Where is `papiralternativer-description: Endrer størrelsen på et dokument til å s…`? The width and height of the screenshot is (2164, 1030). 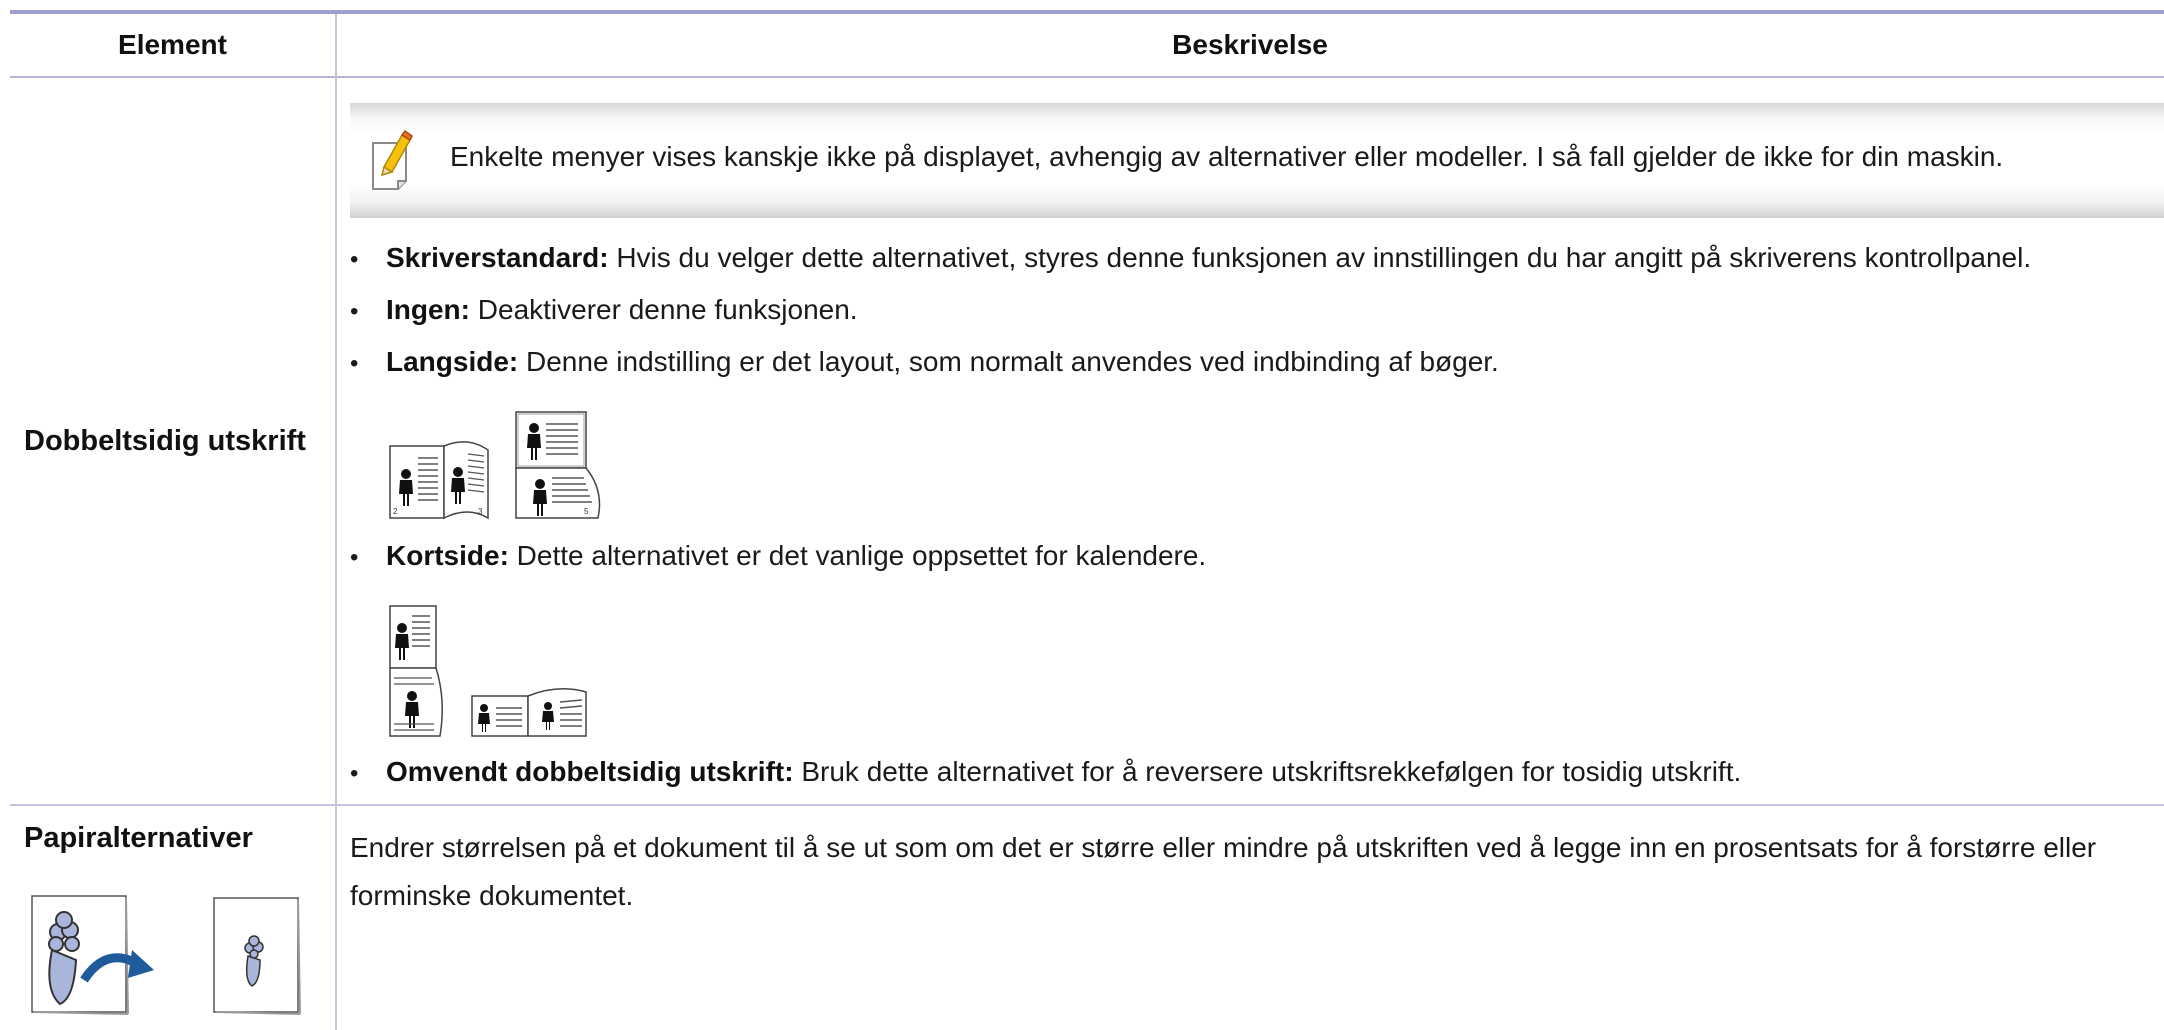 papiralternativer-description: Endrer størrelsen på et dokument til å s… is located at coordinates (1223, 871).